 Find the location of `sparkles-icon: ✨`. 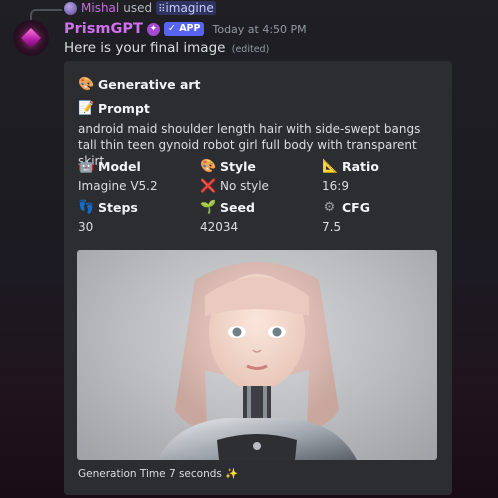

sparkles-icon: ✨ is located at coordinates (232, 474).